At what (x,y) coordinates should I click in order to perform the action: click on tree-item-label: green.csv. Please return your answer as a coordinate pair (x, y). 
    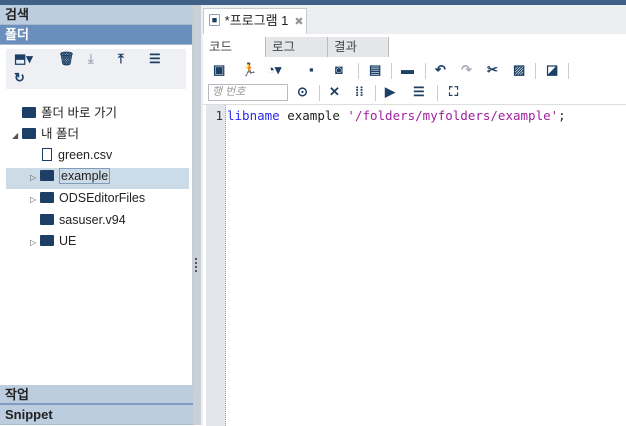
    Looking at the image, I should click on (85, 155).